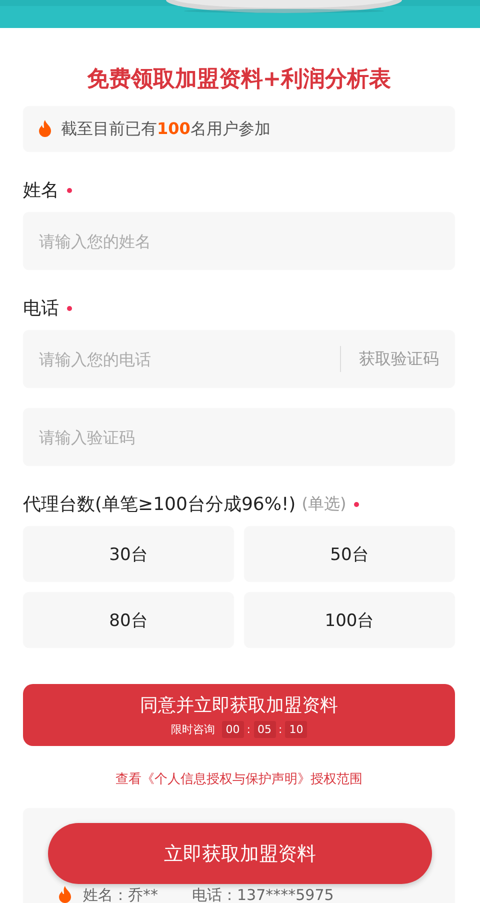  I want to click on ticker-name: 姓名：乔**, so click(120, 895).